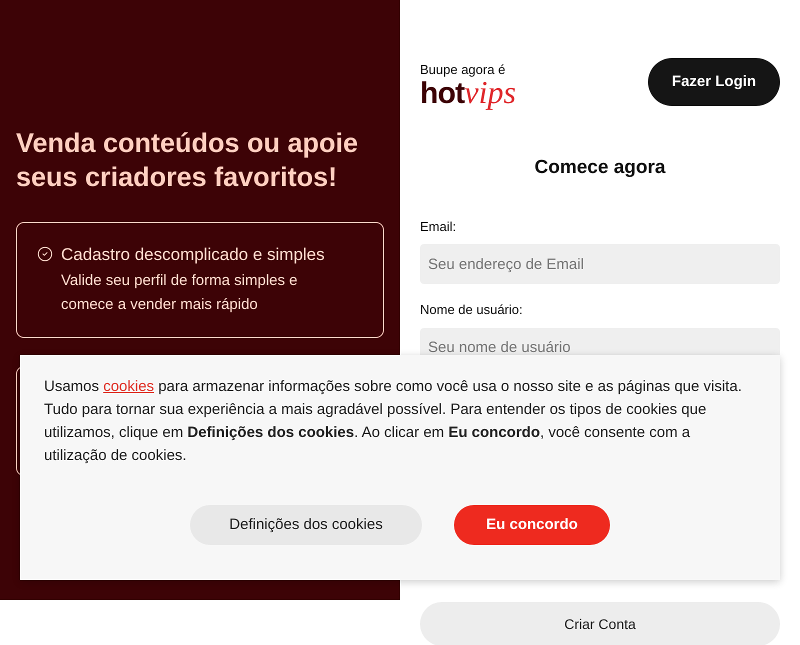  I want to click on field-label: Nome de usuário:, so click(472, 310).